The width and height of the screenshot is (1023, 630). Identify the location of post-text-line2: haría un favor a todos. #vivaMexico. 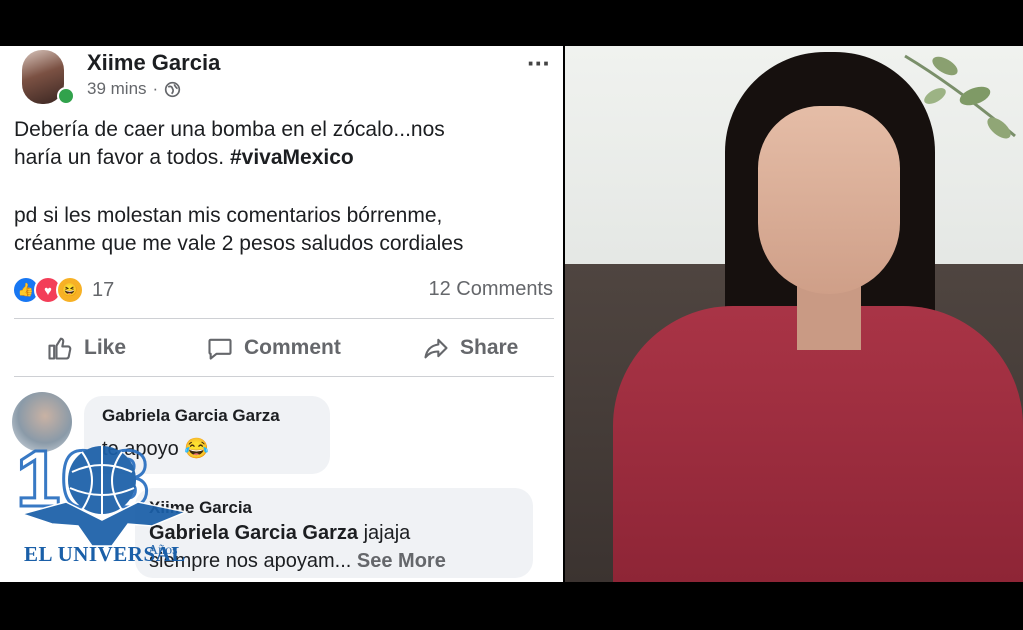
(184, 158).